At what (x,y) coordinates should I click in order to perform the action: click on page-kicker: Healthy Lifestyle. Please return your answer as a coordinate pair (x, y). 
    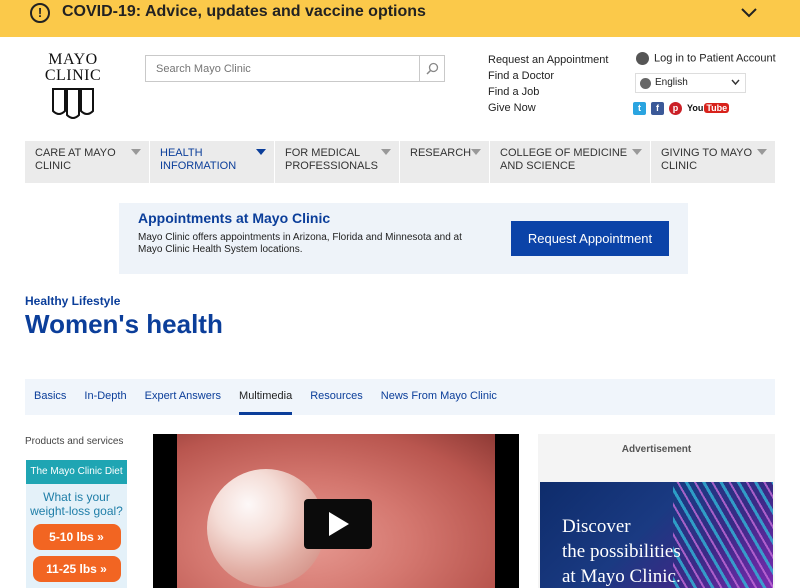
    Looking at the image, I should click on (72, 301).